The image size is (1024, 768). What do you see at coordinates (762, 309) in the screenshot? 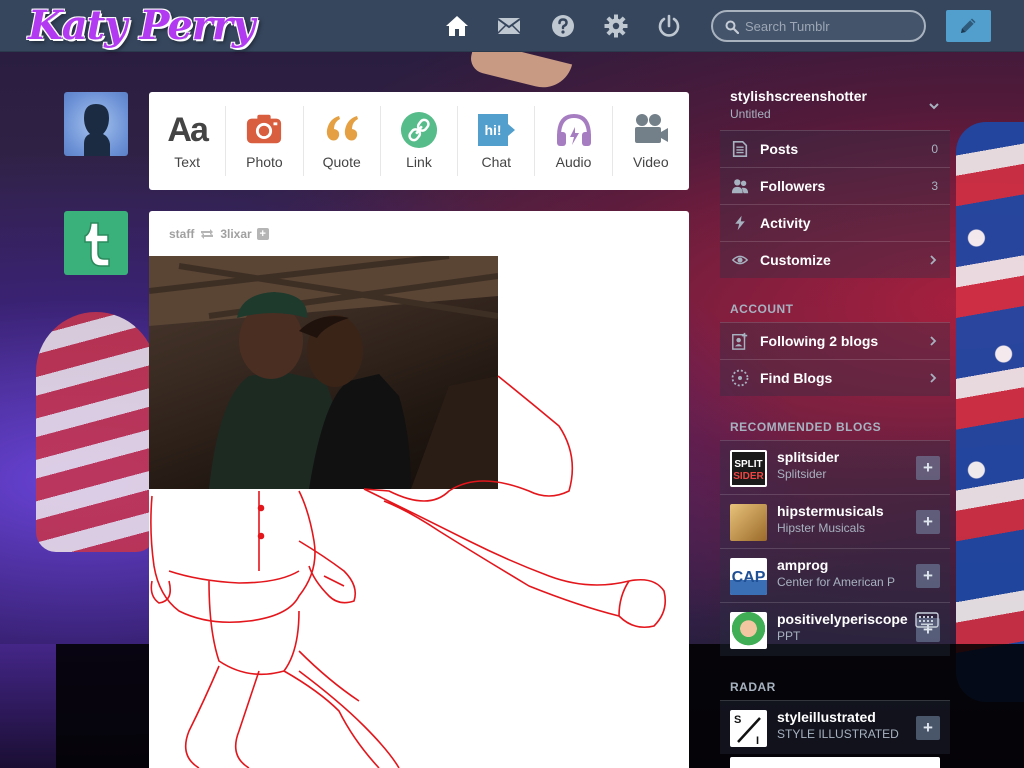
I see `account-section-header: ACCOUNT` at bounding box center [762, 309].